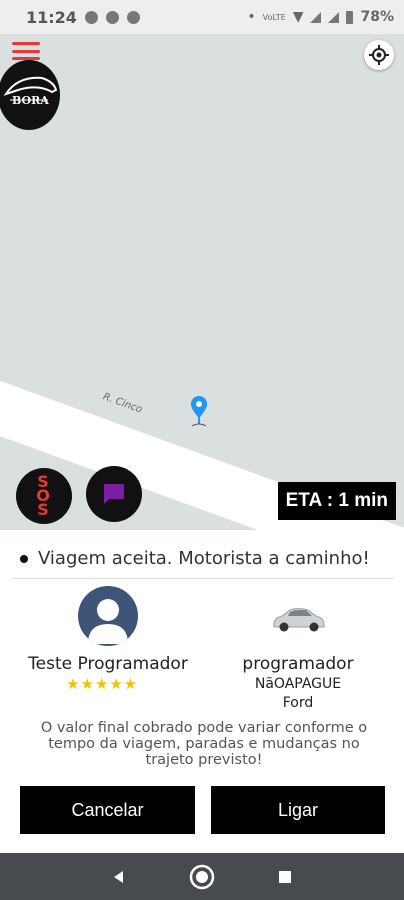 Image resolution: width=404 pixels, height=900 pixels. I want to click on driver-rating: ★★★★★, so click(102, 684).